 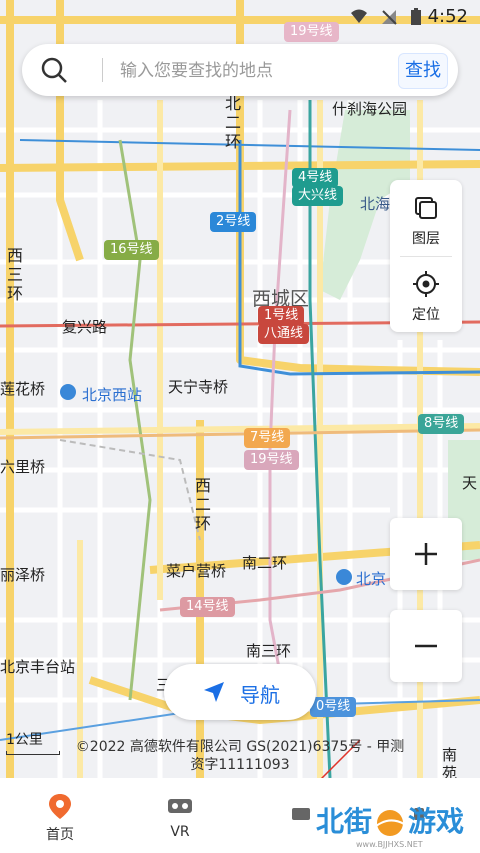 I want to click on line-4-badge: 4号线, so click(x=315, y=178).